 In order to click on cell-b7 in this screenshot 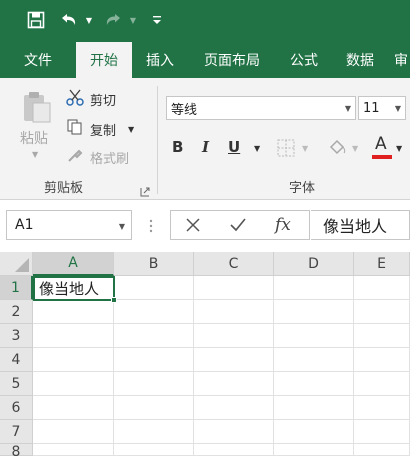, I will do `click(154, 432)`.